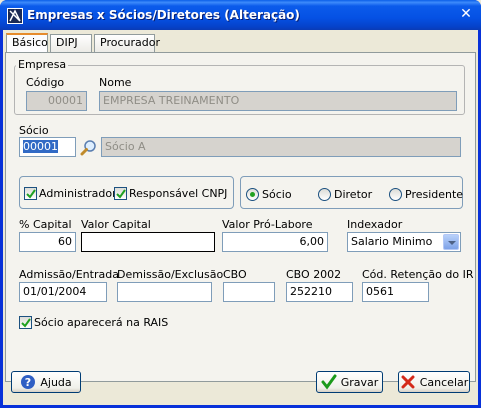 This screenshot has width=481, height=408. What do you see at coordinates (101, 322) in the screenshot?
I see `rais-label: Sócio aparecerá na RAIS` at bounding box center [101, 322].